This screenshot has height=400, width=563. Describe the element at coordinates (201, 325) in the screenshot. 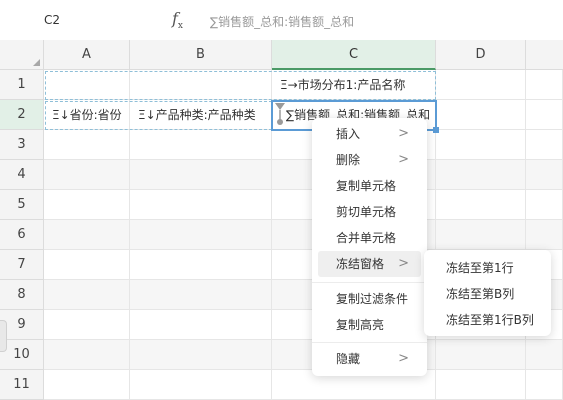

I see `cell-b9` at that location.